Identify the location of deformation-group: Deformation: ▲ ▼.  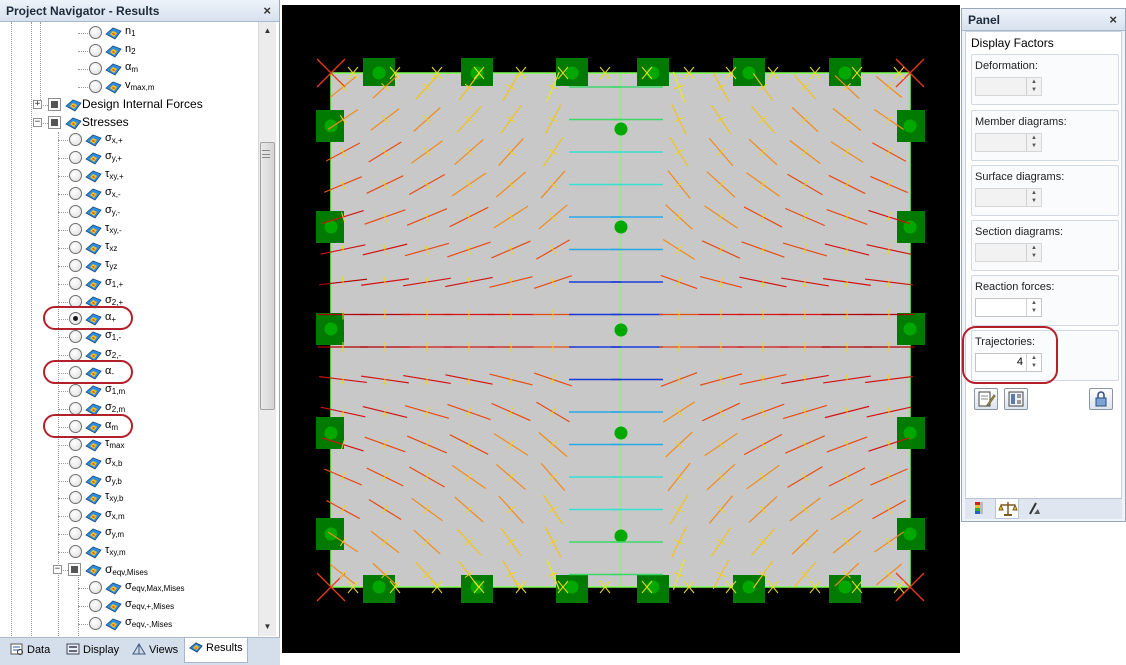
(1045, 79).